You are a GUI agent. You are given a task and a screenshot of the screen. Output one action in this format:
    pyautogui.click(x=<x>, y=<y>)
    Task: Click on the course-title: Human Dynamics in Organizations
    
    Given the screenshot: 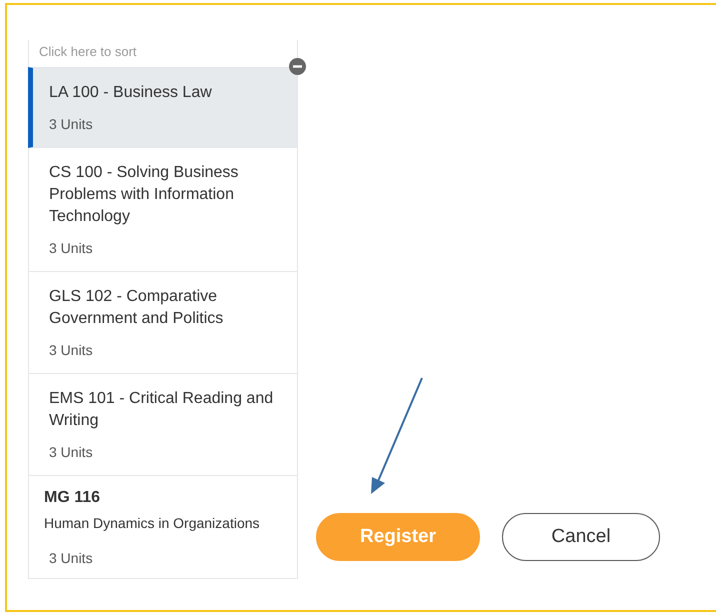 What is the action you would take?
    pyautogui.click(x=152, y=523)
    